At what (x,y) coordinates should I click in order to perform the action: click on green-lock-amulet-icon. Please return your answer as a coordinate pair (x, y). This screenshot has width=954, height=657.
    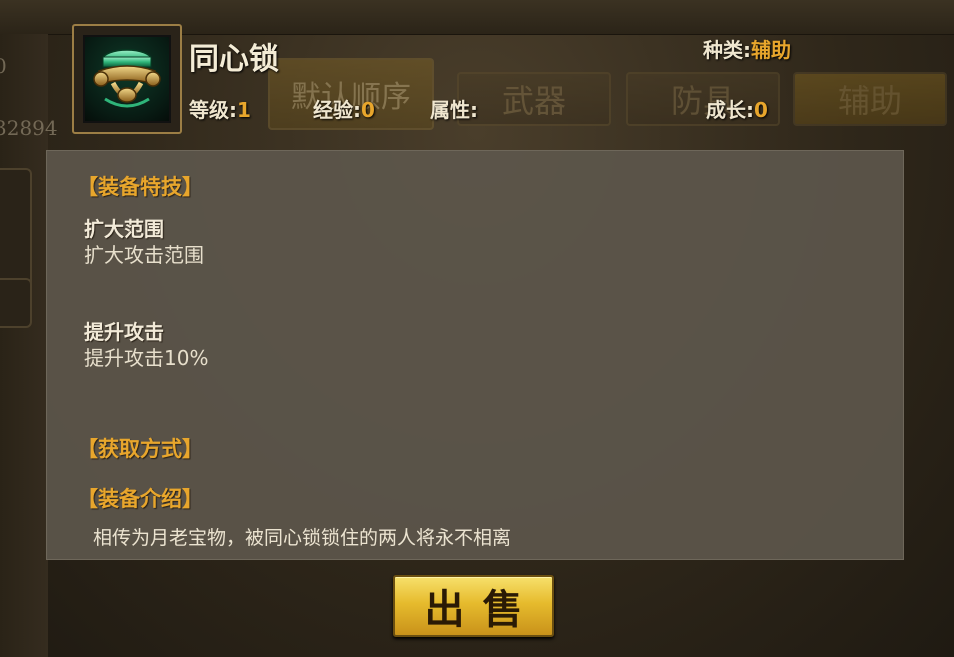
    Looking at the image, I should click on (127, 79).